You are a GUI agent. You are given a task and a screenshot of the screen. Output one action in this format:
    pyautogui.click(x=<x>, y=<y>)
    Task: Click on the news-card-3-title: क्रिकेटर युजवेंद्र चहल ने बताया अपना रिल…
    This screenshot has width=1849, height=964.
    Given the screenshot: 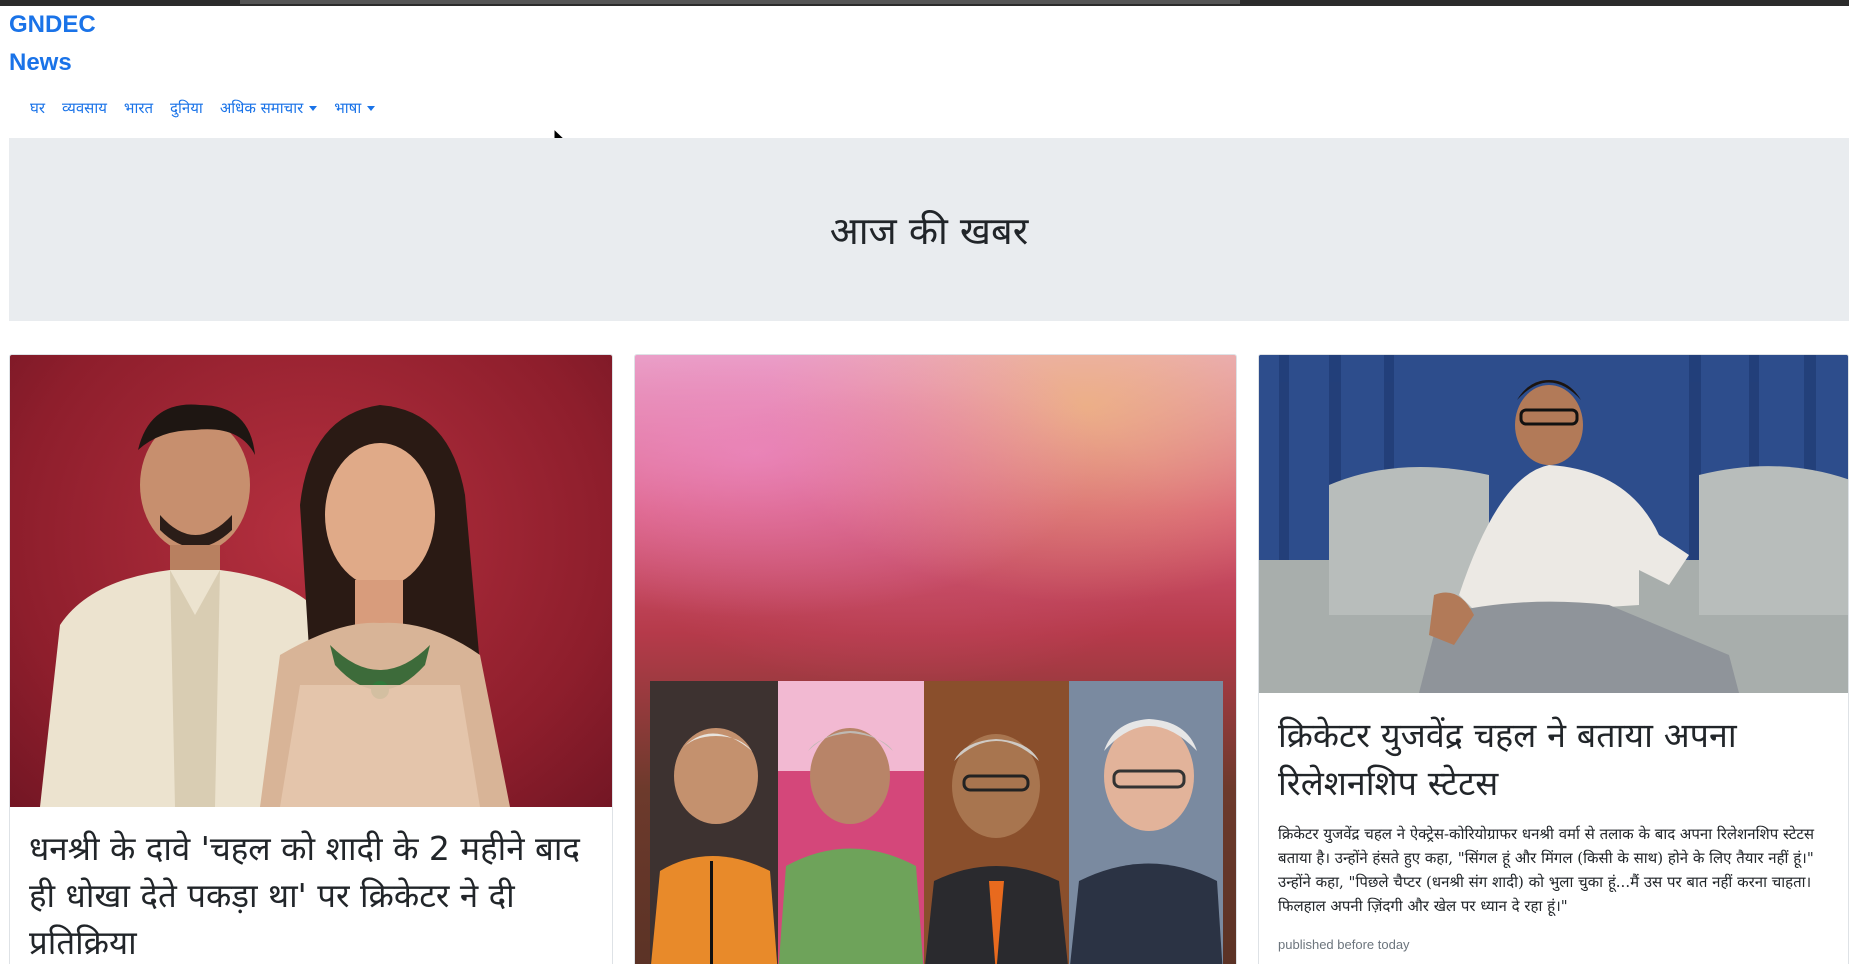 What is the action you would take?
    pyautogui.click(x=1558, y=760)
    